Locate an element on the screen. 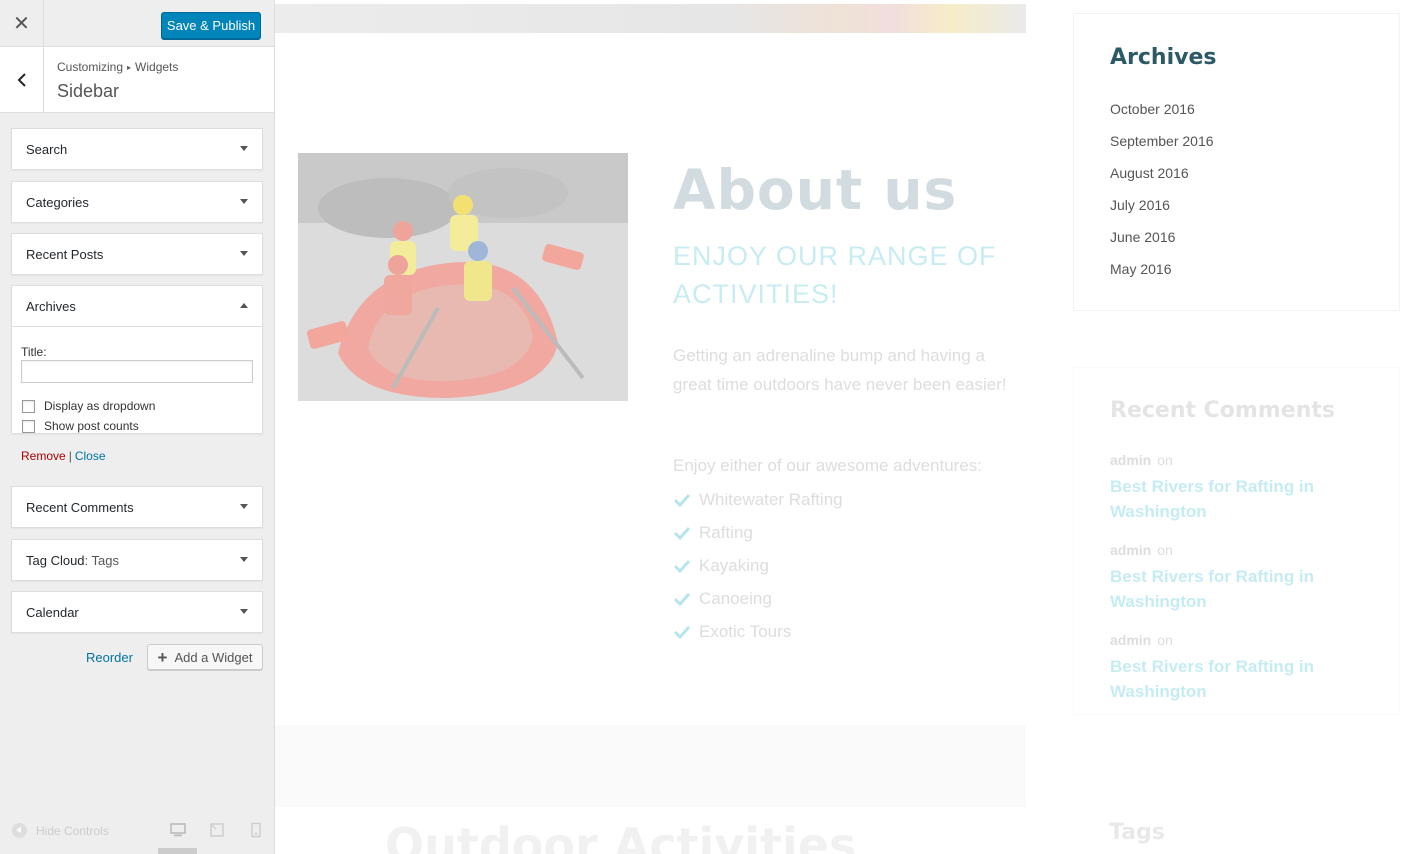 This screenshot has width=1419, height=854. widget-header: Recent Posts is located at coordinates (137, 254).